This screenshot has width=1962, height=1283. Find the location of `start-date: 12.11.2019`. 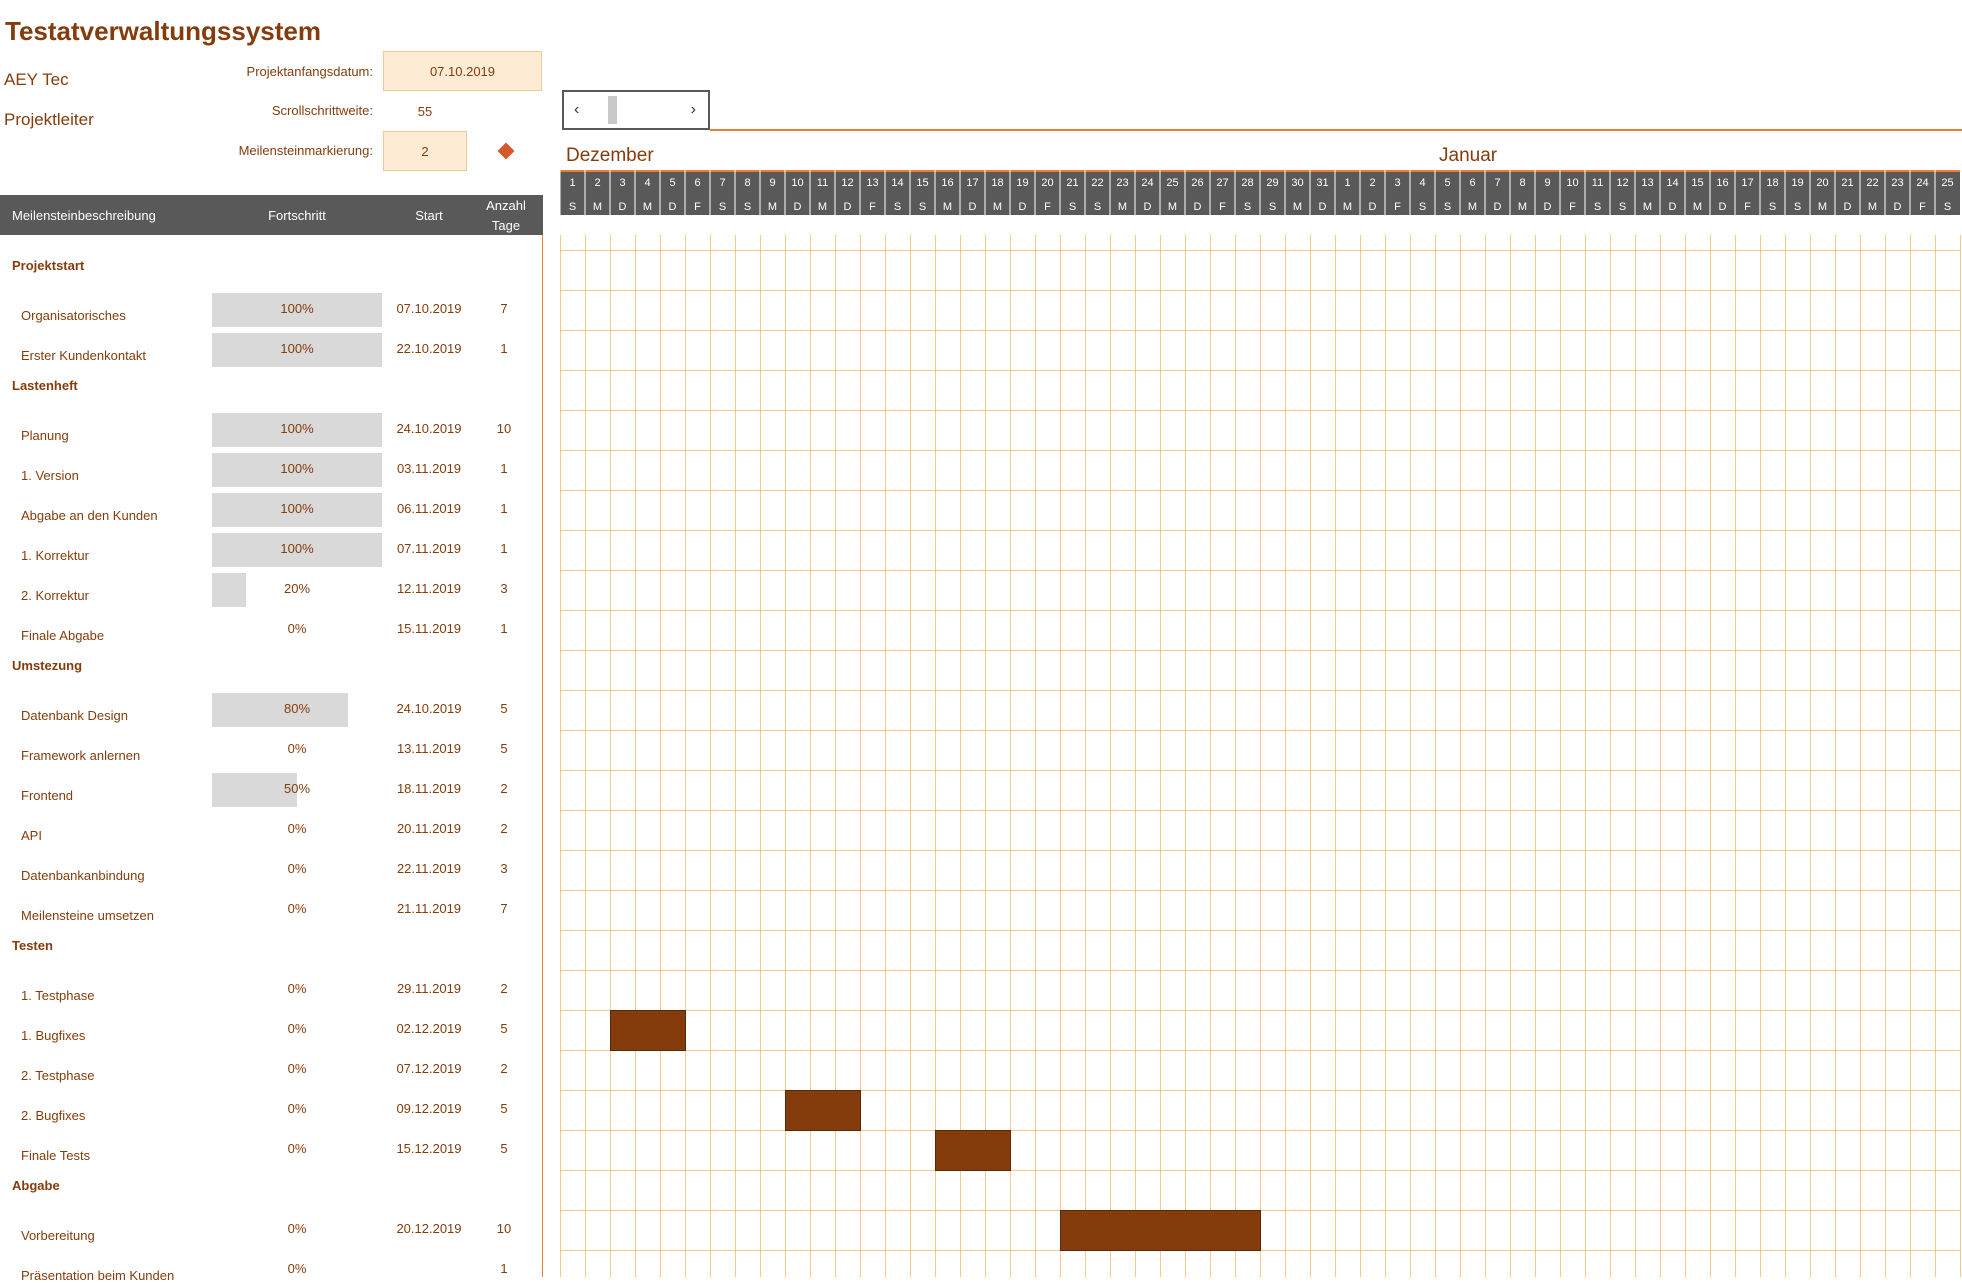

start-date: 12.11.2019 is located at coordinates (429, 588).